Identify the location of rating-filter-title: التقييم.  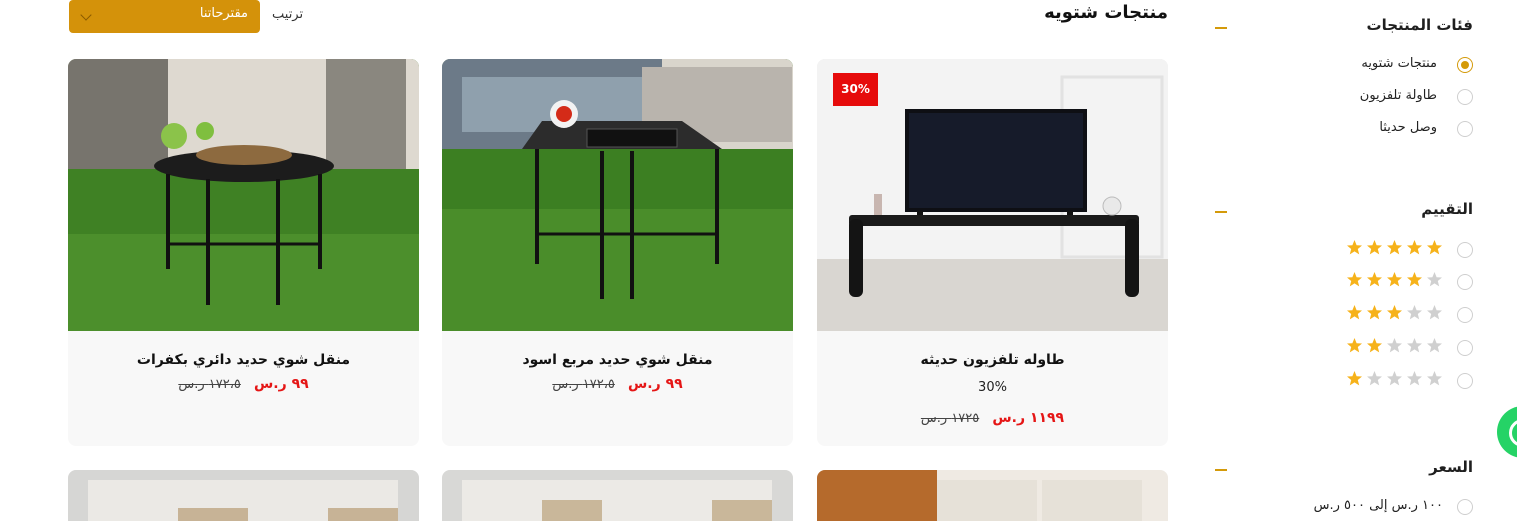
(1447, 209).